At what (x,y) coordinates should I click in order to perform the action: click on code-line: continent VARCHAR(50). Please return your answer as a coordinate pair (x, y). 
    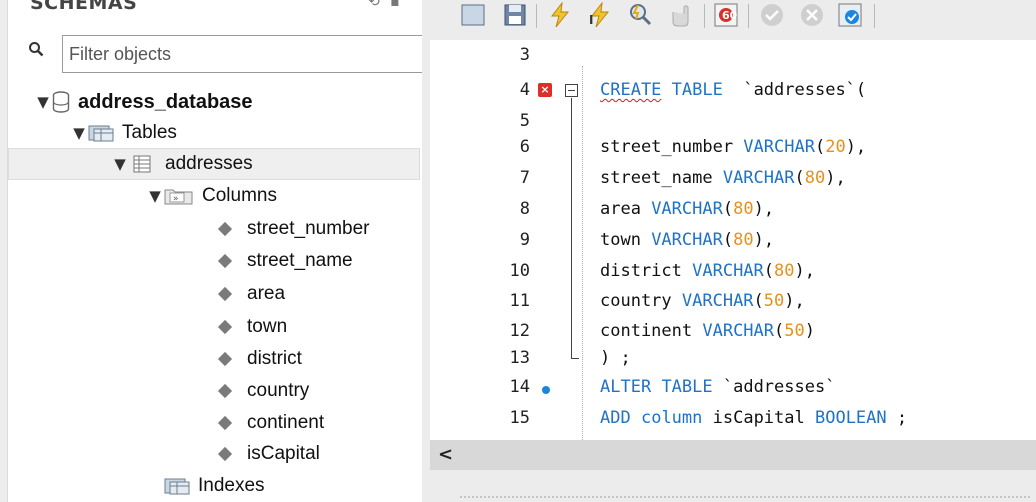
    Looking at the image, I should click on (707, 331).